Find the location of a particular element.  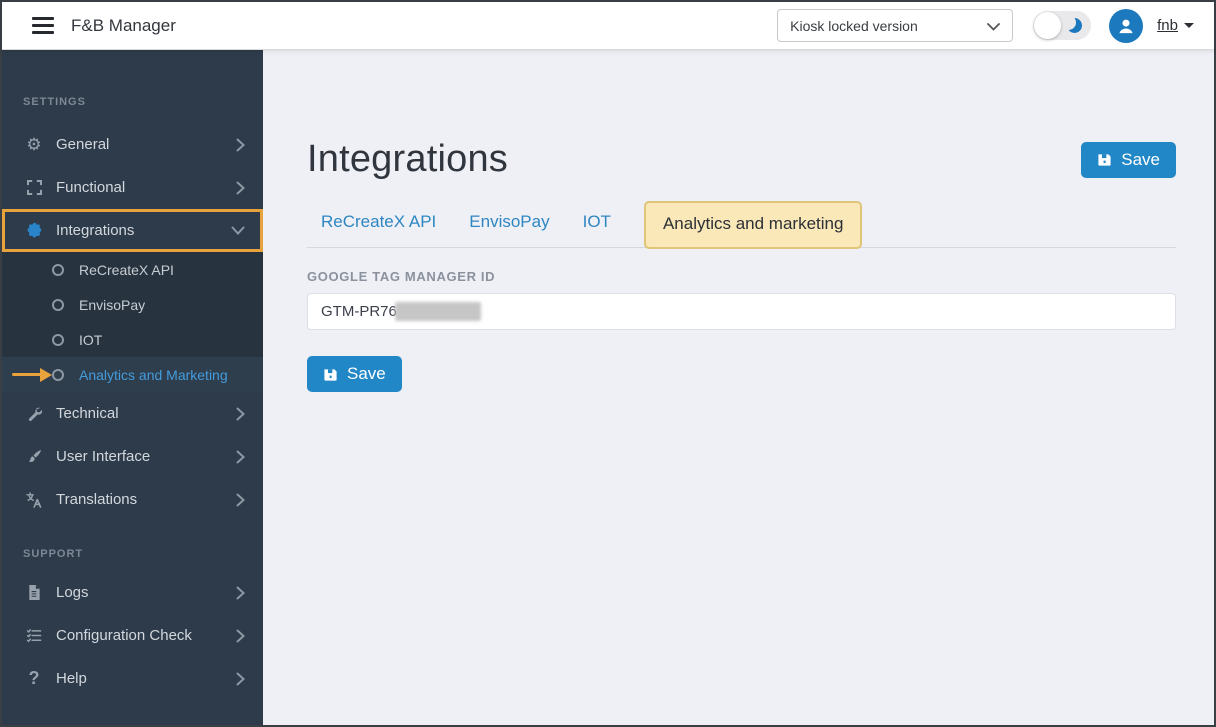

dark-mode-toggle is located at coordinates (1062, 25).